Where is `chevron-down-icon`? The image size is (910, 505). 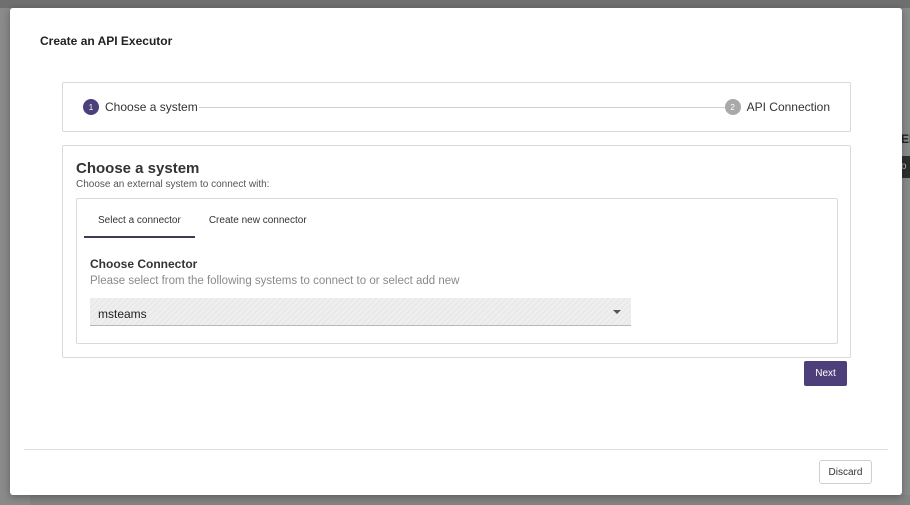
chevron-down-icon is located at coordinates (617, 312).